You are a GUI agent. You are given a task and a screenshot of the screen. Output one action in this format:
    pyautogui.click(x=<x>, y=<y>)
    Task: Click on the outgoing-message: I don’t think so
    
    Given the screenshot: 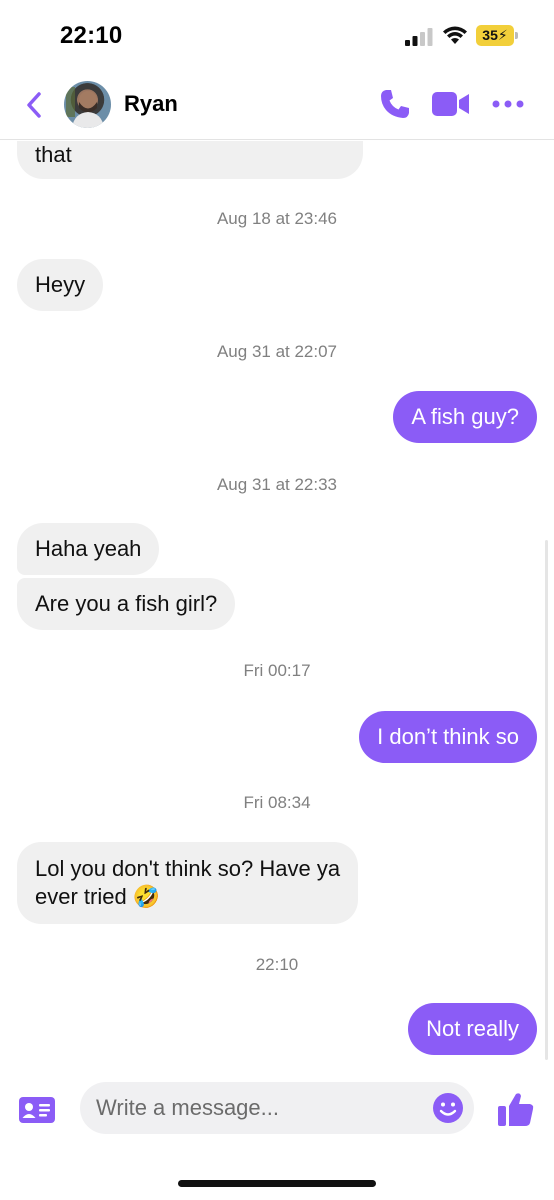 What is the action you would take?
    pyautogui.click(x=448, y=737)
    